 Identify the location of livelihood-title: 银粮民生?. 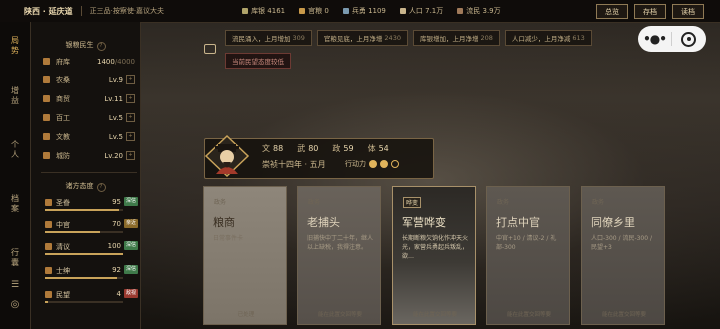
(85, 45).